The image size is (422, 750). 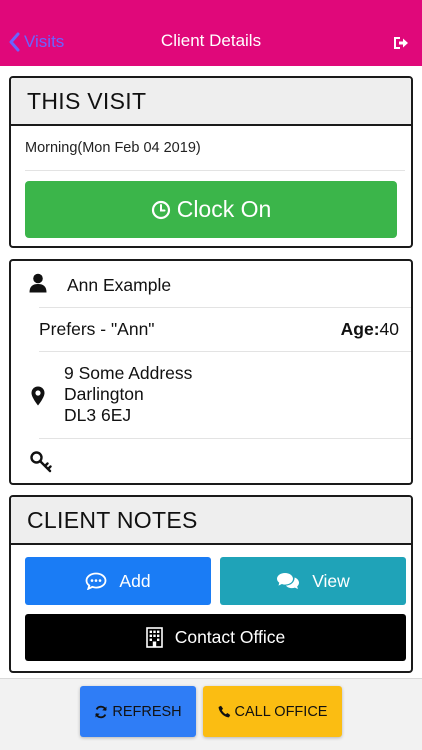 I want to click on clock-icon, so click(x=160, y=209).